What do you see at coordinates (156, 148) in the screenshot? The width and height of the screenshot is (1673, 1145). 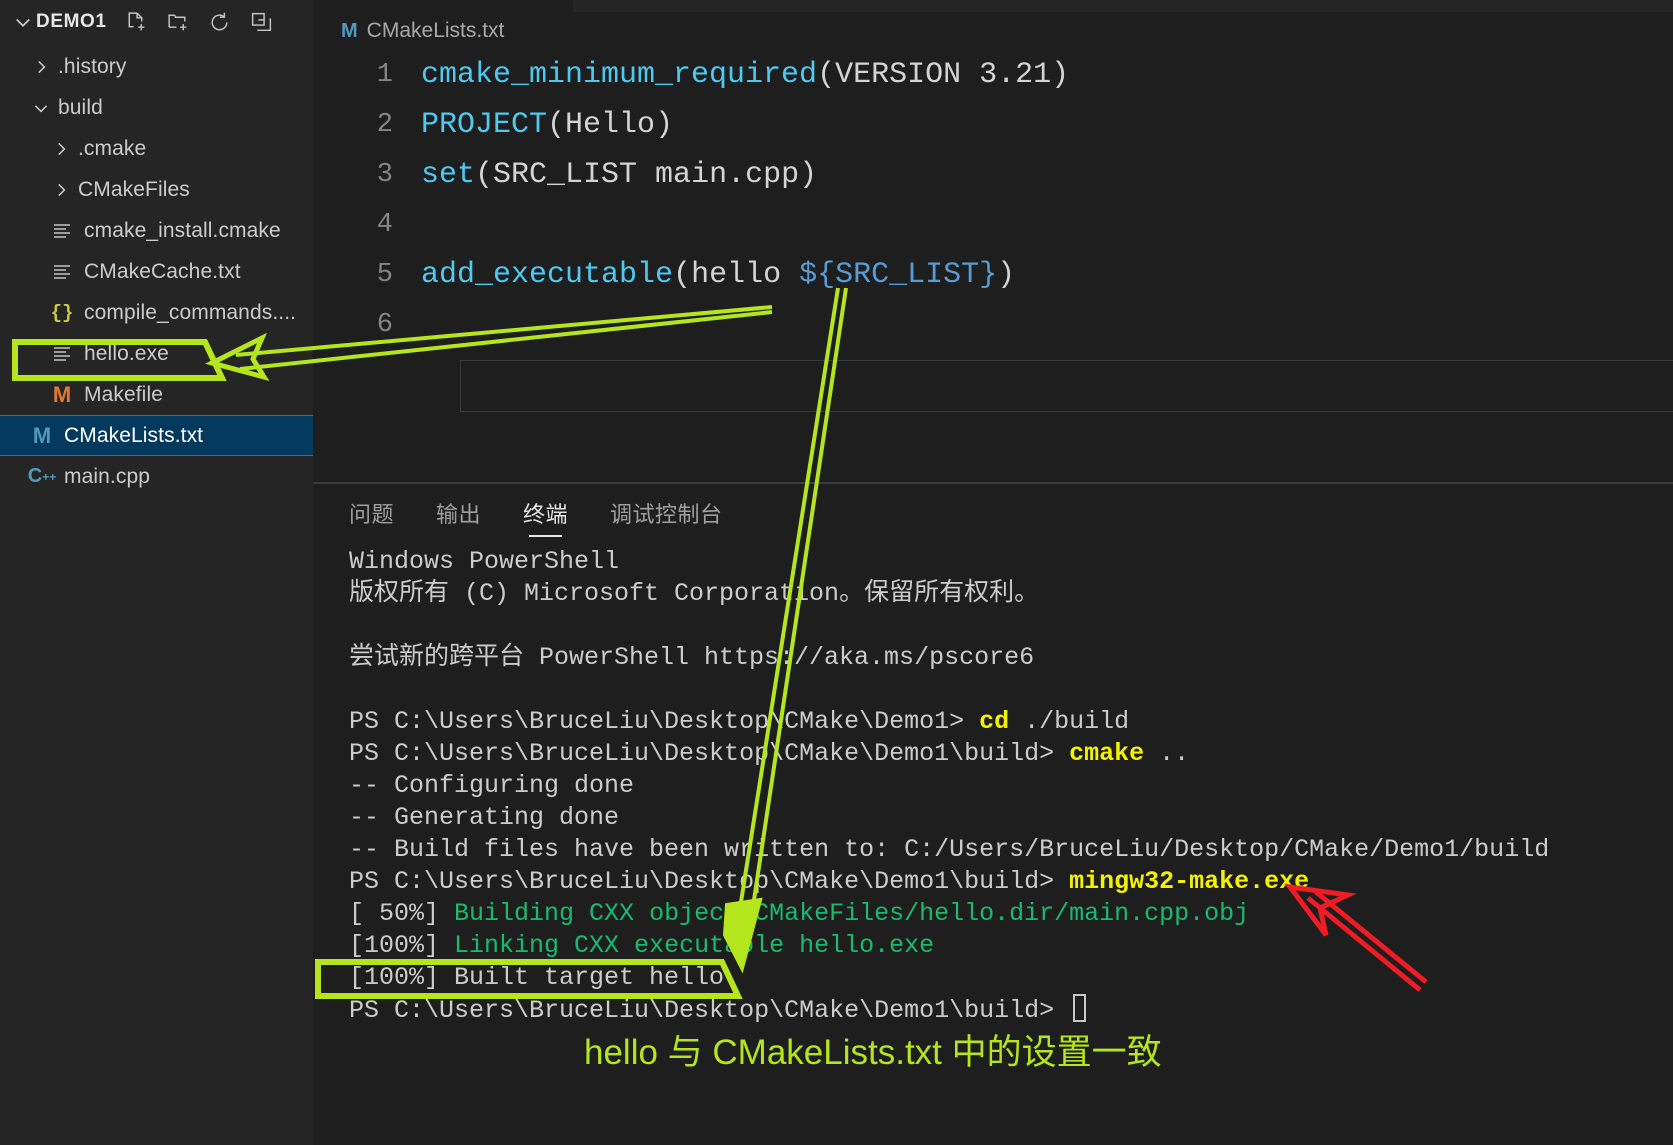 I see `tree-item-cmake: .cmake` at bounding box center [156, 148].